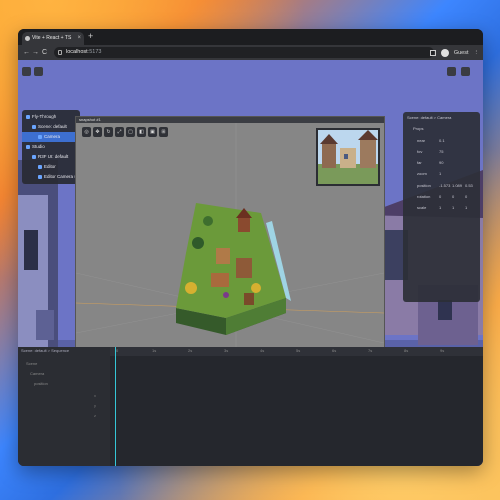 This screenshot has height=500, width=500. Describe the element at coordinates (37, 373) in the screenshot. I see `sequence-track: Camera` at that location.